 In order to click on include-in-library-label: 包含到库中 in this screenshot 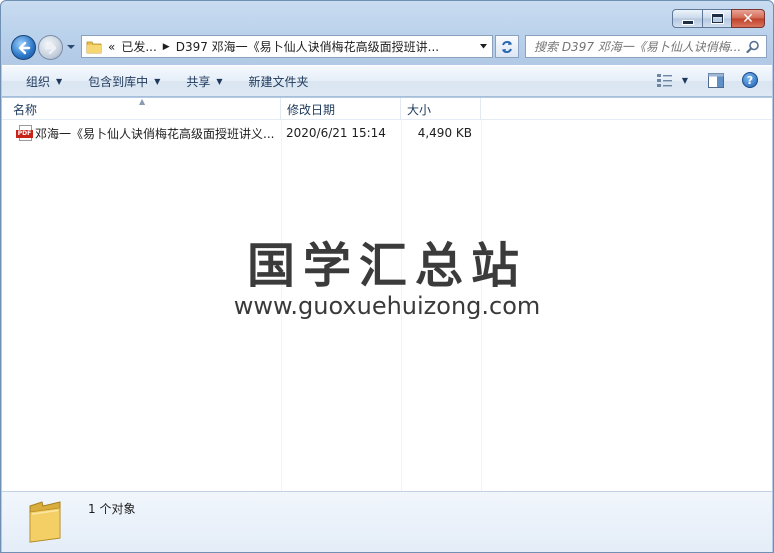, I will do `click(118, 81)`.